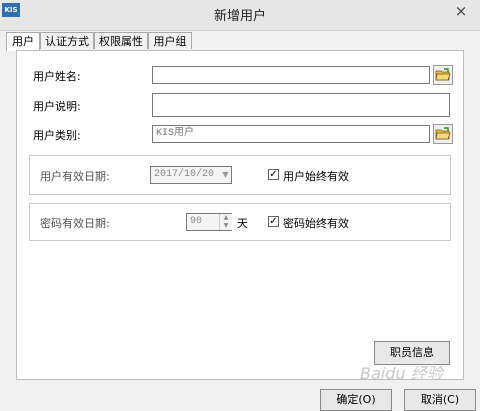  I want to click on ok-button: 确定(O), so click(356, 400).